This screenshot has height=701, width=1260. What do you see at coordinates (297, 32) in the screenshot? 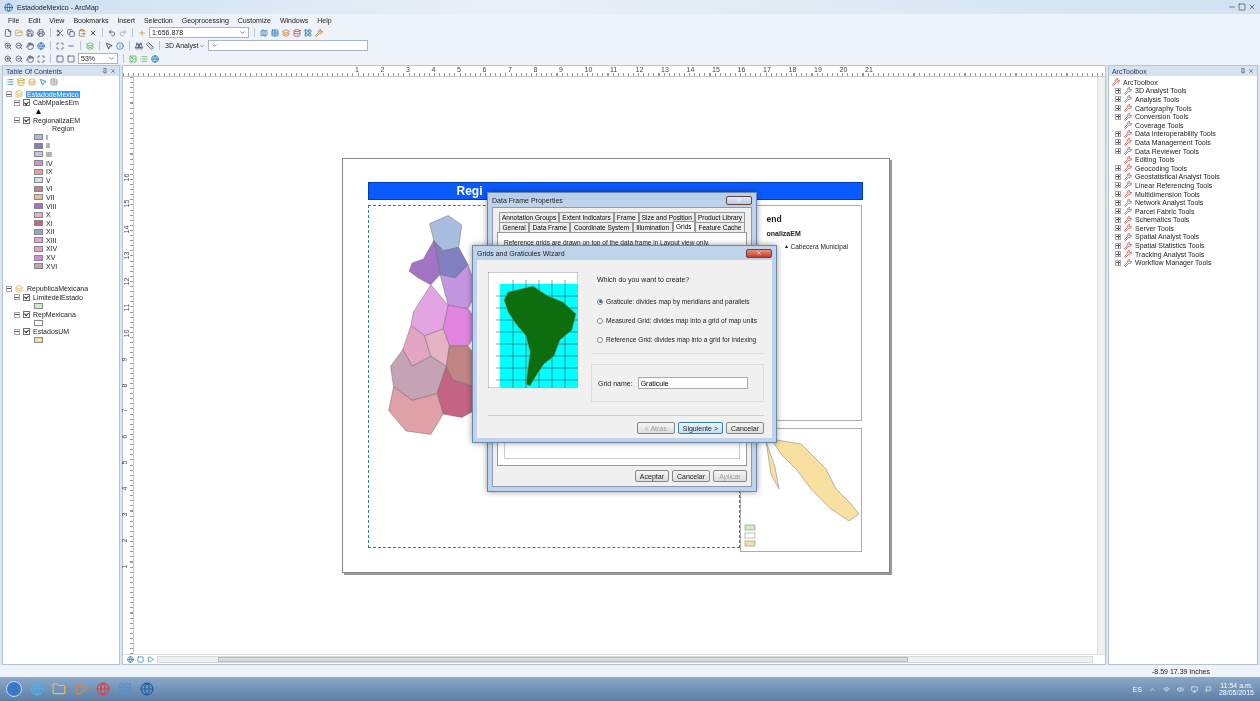
I see `database-icon` at bounding box center [297, 32].